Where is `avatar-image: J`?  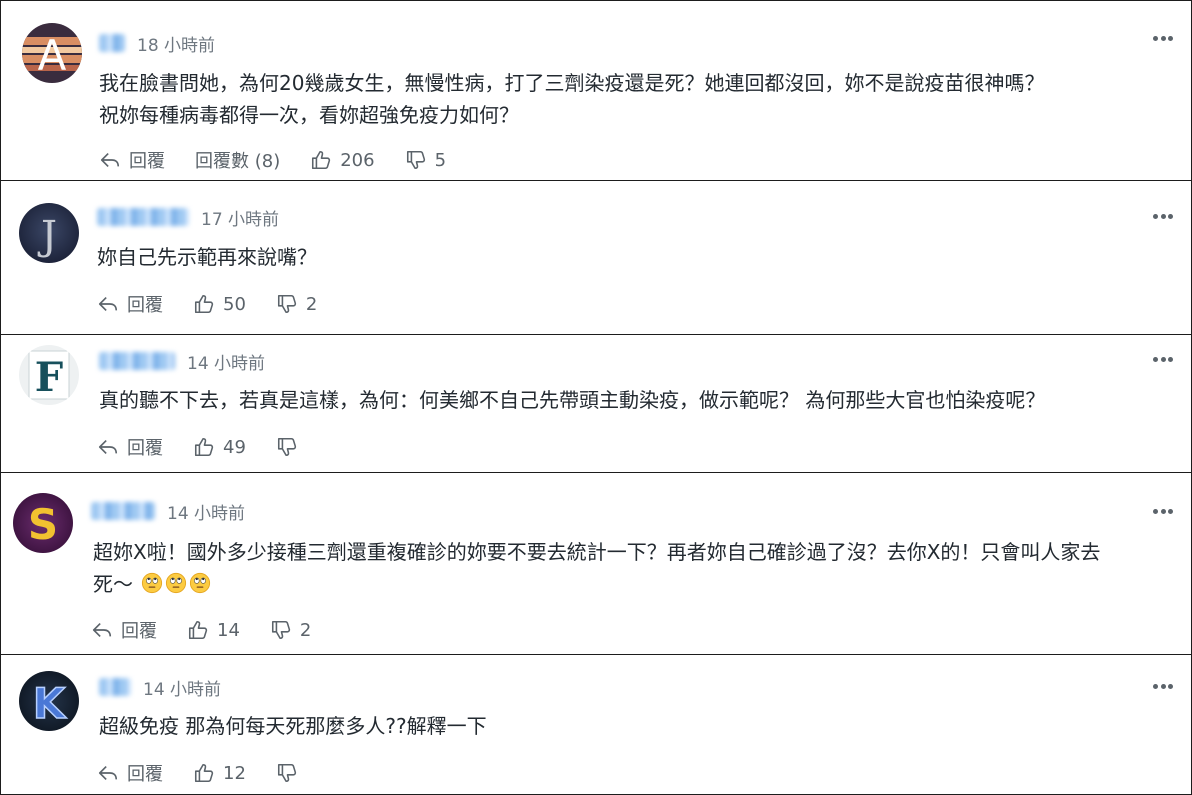 avatar-image: J is located at coordinates (49, 233).